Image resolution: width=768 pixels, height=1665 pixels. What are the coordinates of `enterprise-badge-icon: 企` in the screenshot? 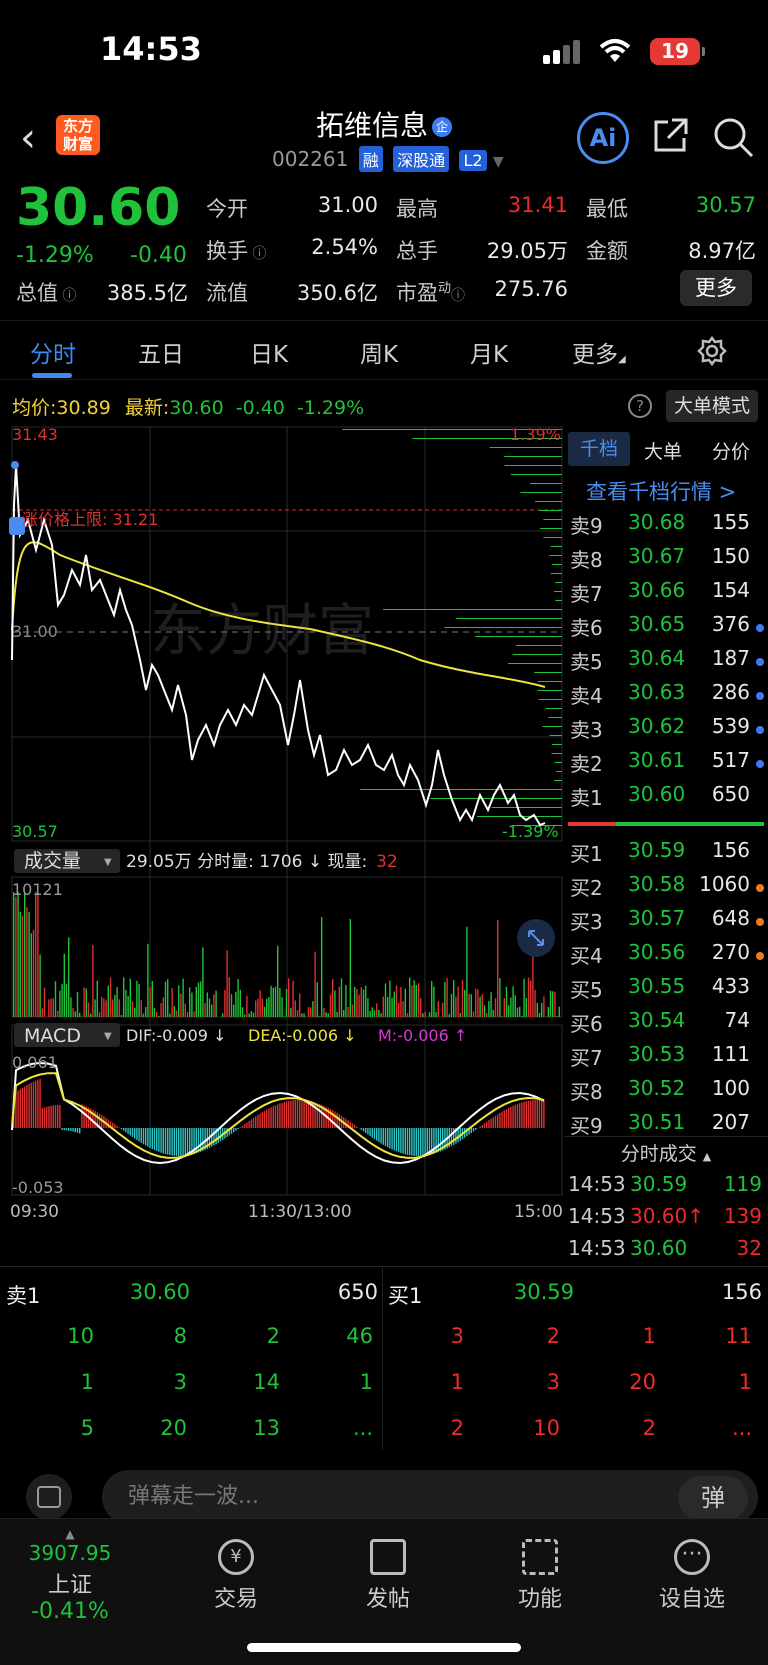 It's located at (442, 127).